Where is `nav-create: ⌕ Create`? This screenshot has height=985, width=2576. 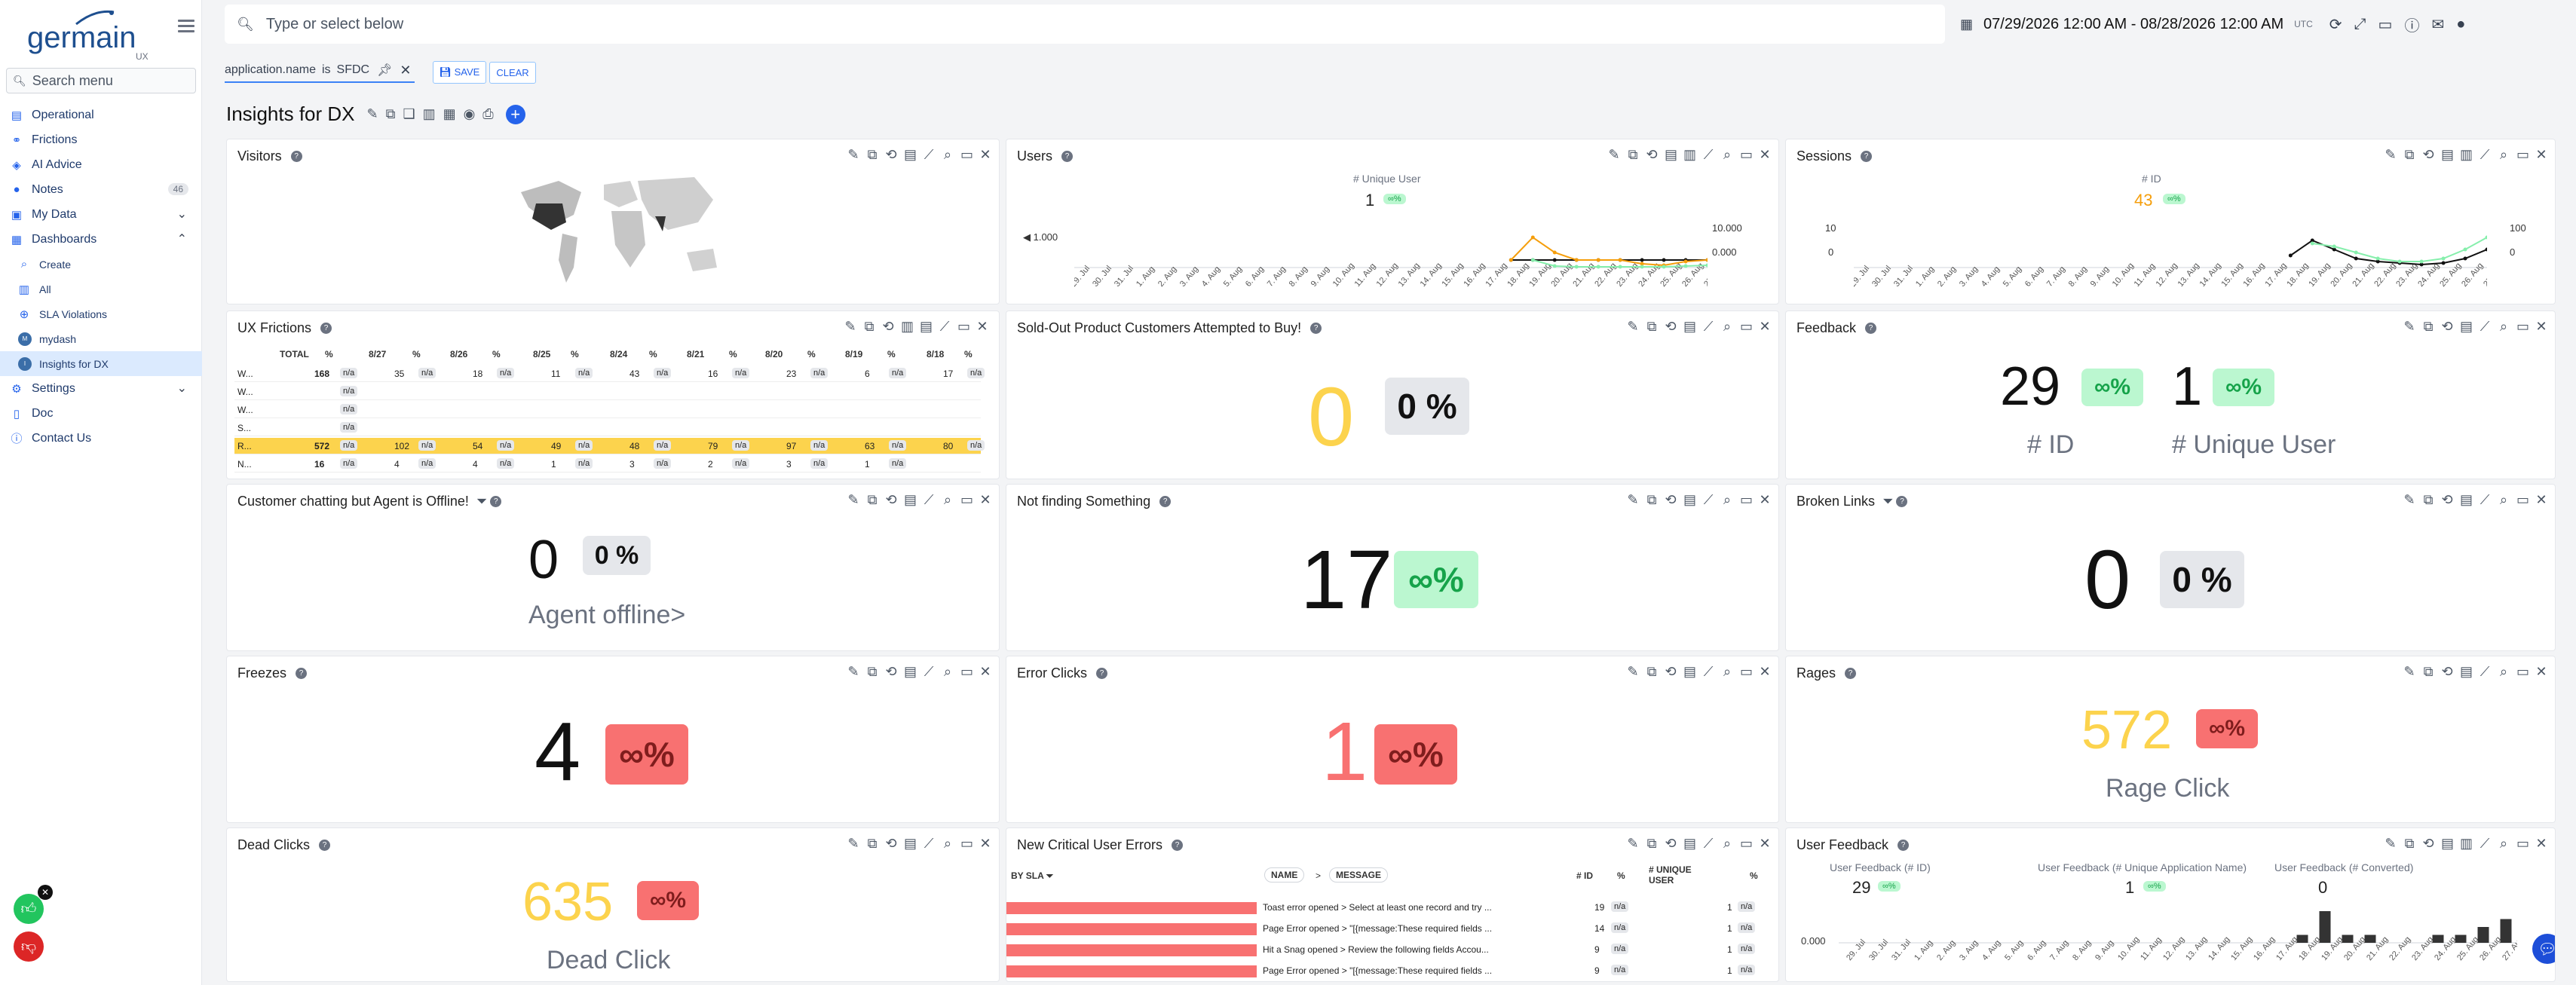
nav-create: ⌕ Create is located at coordinates (101, 264).